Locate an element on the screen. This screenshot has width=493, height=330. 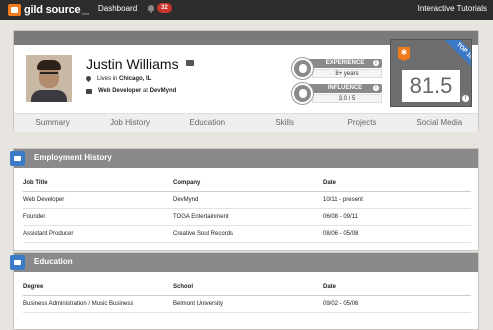
gild-score-box: ✱ 81.5 i TOP 10% is located at coordinates (431, 73).